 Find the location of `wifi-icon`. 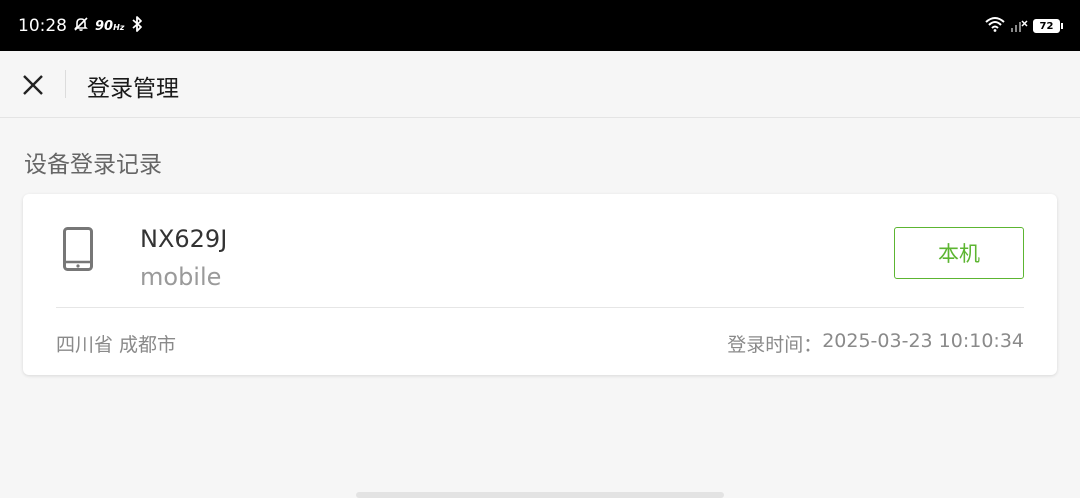

wifi-icon is located at coordinates (995, 26).